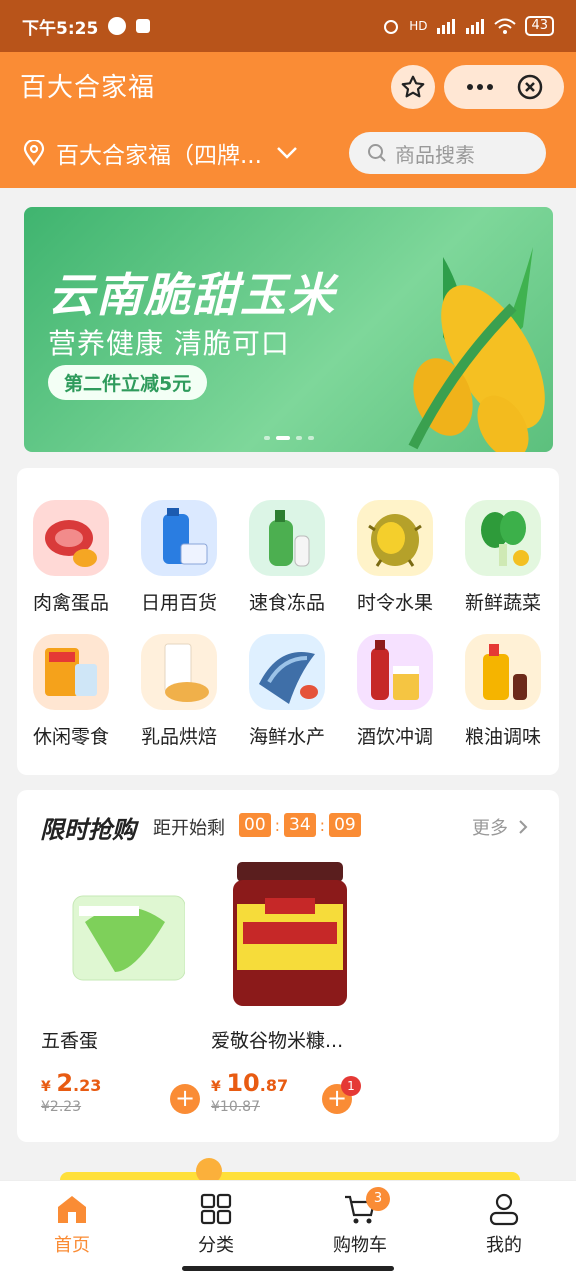 The image size is (576, 1280). What do you see at coordinates (435, 154) in the screenshot?
I see `search-placeholder: 商品搜素` at bounding box center [435, 154].